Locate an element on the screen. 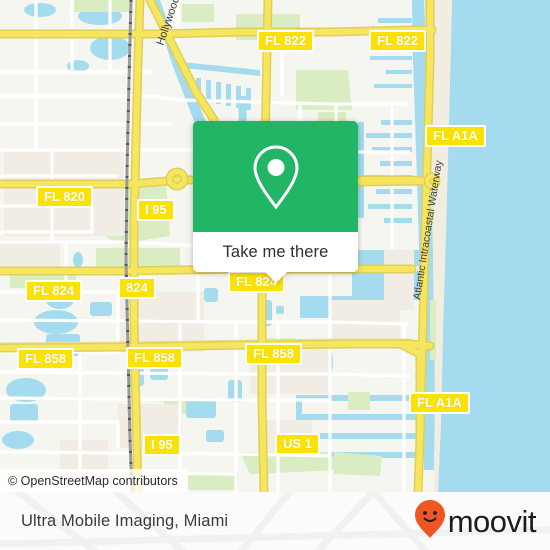 This screenshot has width=550, height=550. highway-shield: US 1 is located at coordinates (297, 444).